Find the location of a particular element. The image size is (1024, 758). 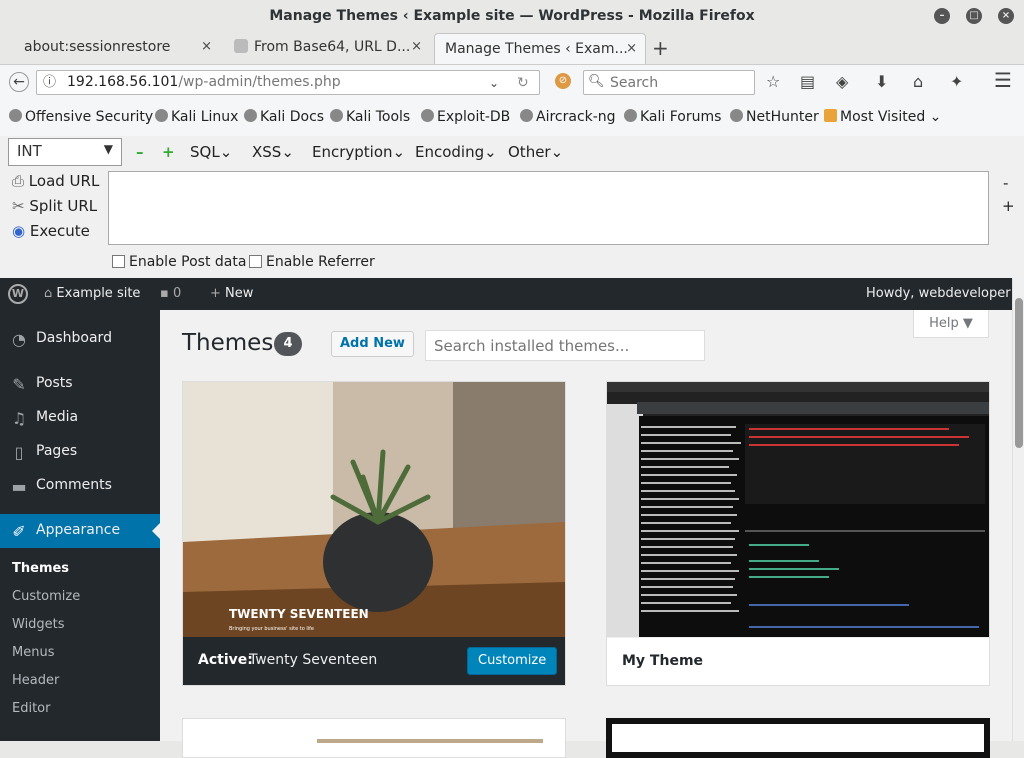

split-icon: ✂ is located at coordinates (18, 206).